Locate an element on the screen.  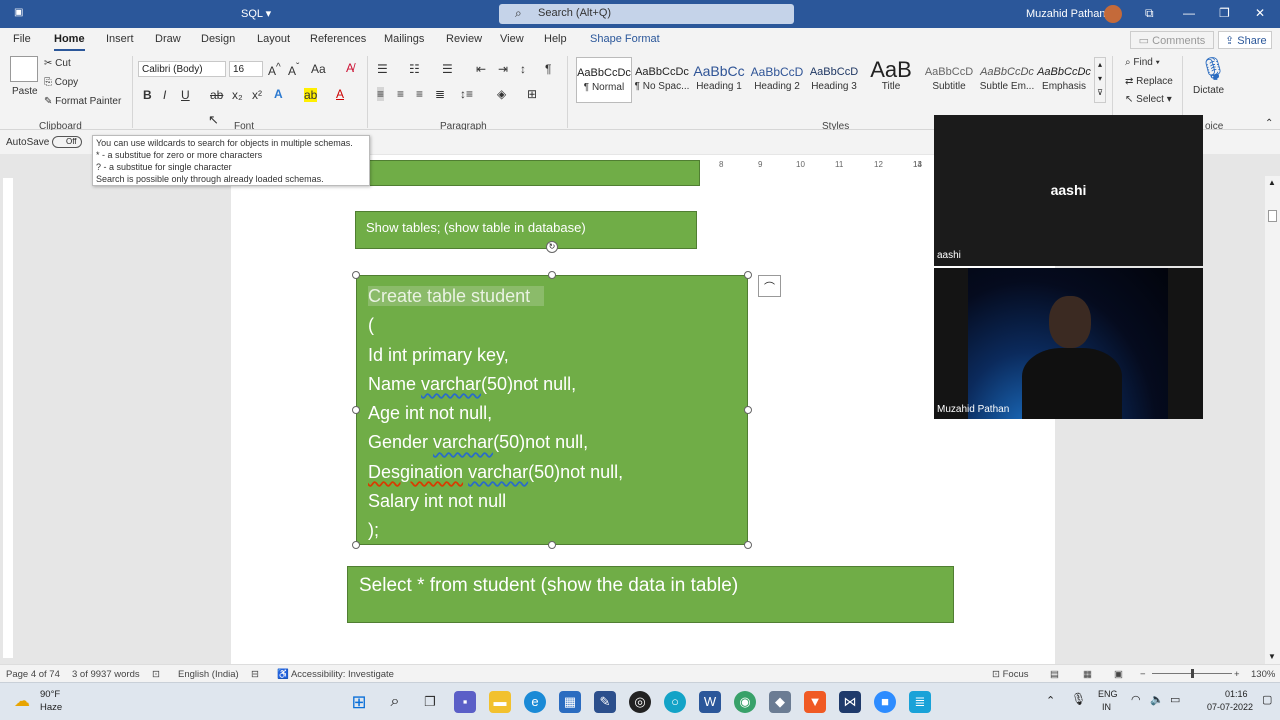
grow-font-icon: A^ is located at coordinates (274, 70).